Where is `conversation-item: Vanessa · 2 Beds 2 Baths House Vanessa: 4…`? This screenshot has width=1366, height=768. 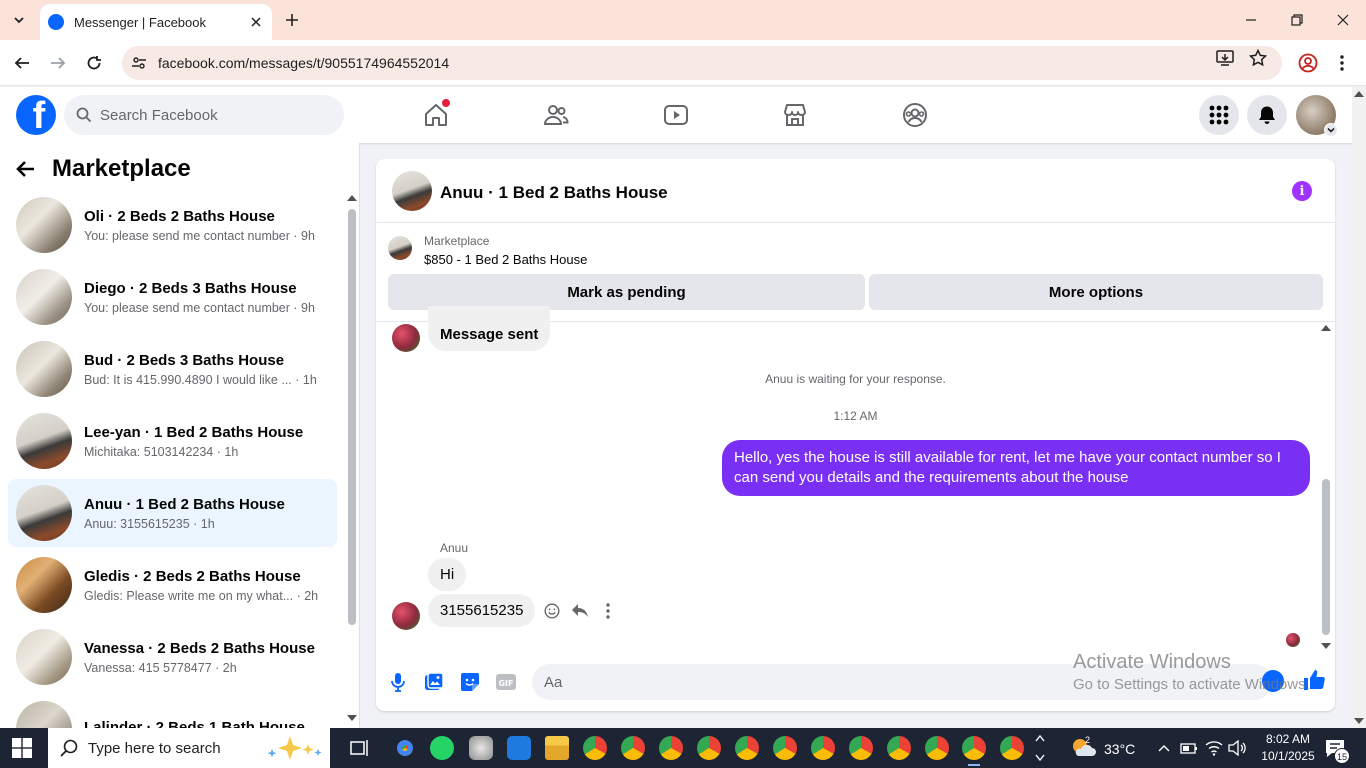
conversation-item: Vanessa · 2 Beds 2 Baths House Vanessa: 4… is located at coordinates (172, 657).